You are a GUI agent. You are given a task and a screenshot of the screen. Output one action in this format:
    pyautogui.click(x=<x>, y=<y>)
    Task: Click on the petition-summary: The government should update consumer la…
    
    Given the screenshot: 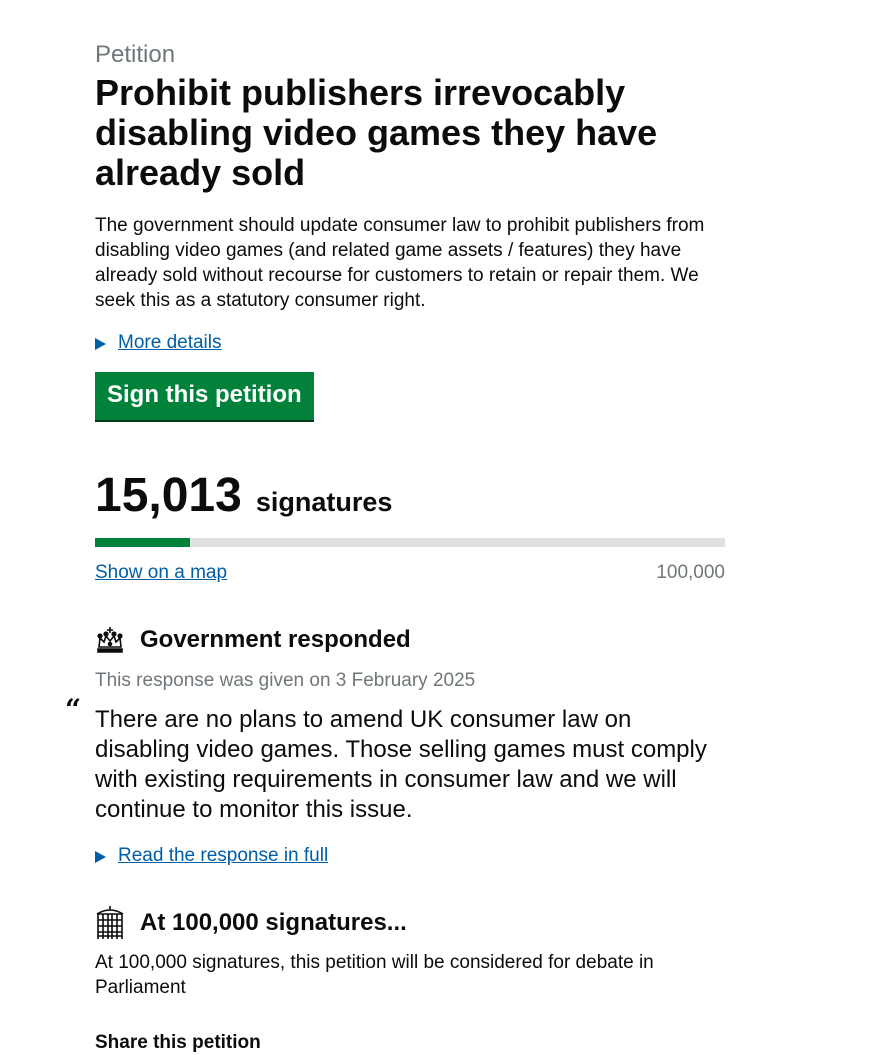 What is the action you would take?
    pyautogui.click(x=400, y=263)
    